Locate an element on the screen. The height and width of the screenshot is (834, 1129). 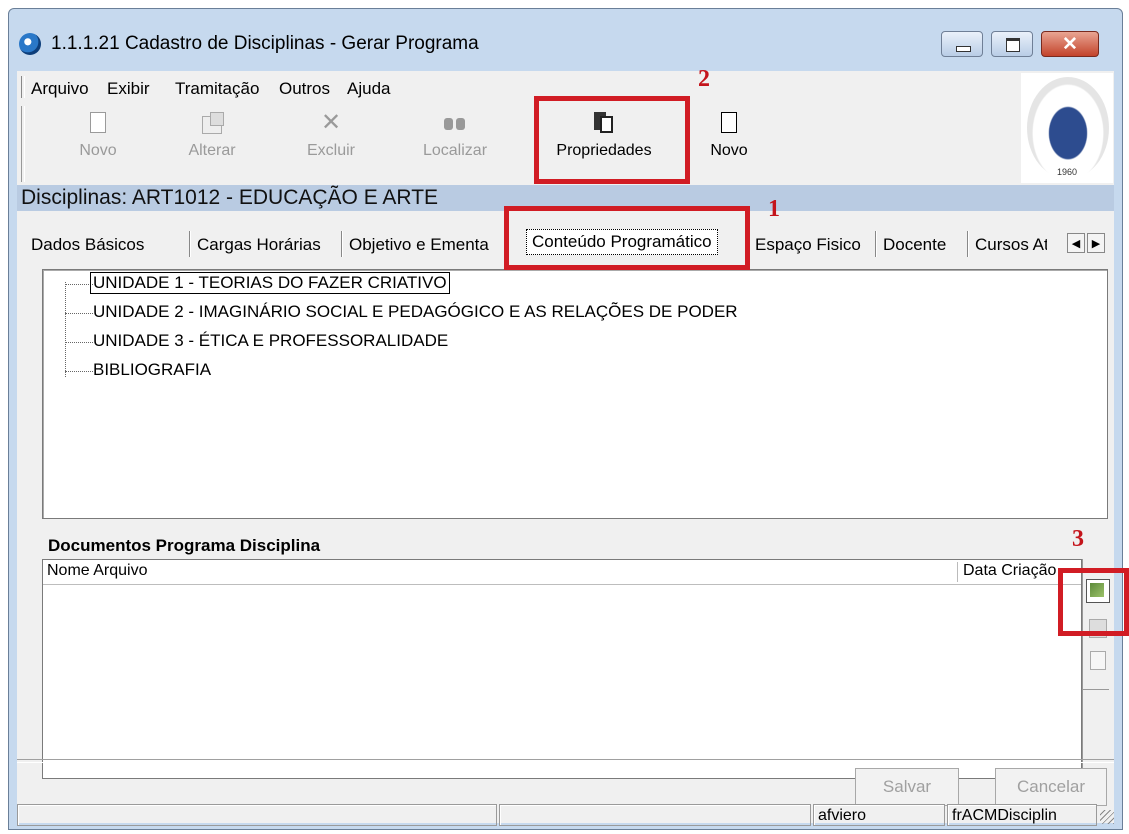
status-user: afviero is located at coordinates (879, 815).